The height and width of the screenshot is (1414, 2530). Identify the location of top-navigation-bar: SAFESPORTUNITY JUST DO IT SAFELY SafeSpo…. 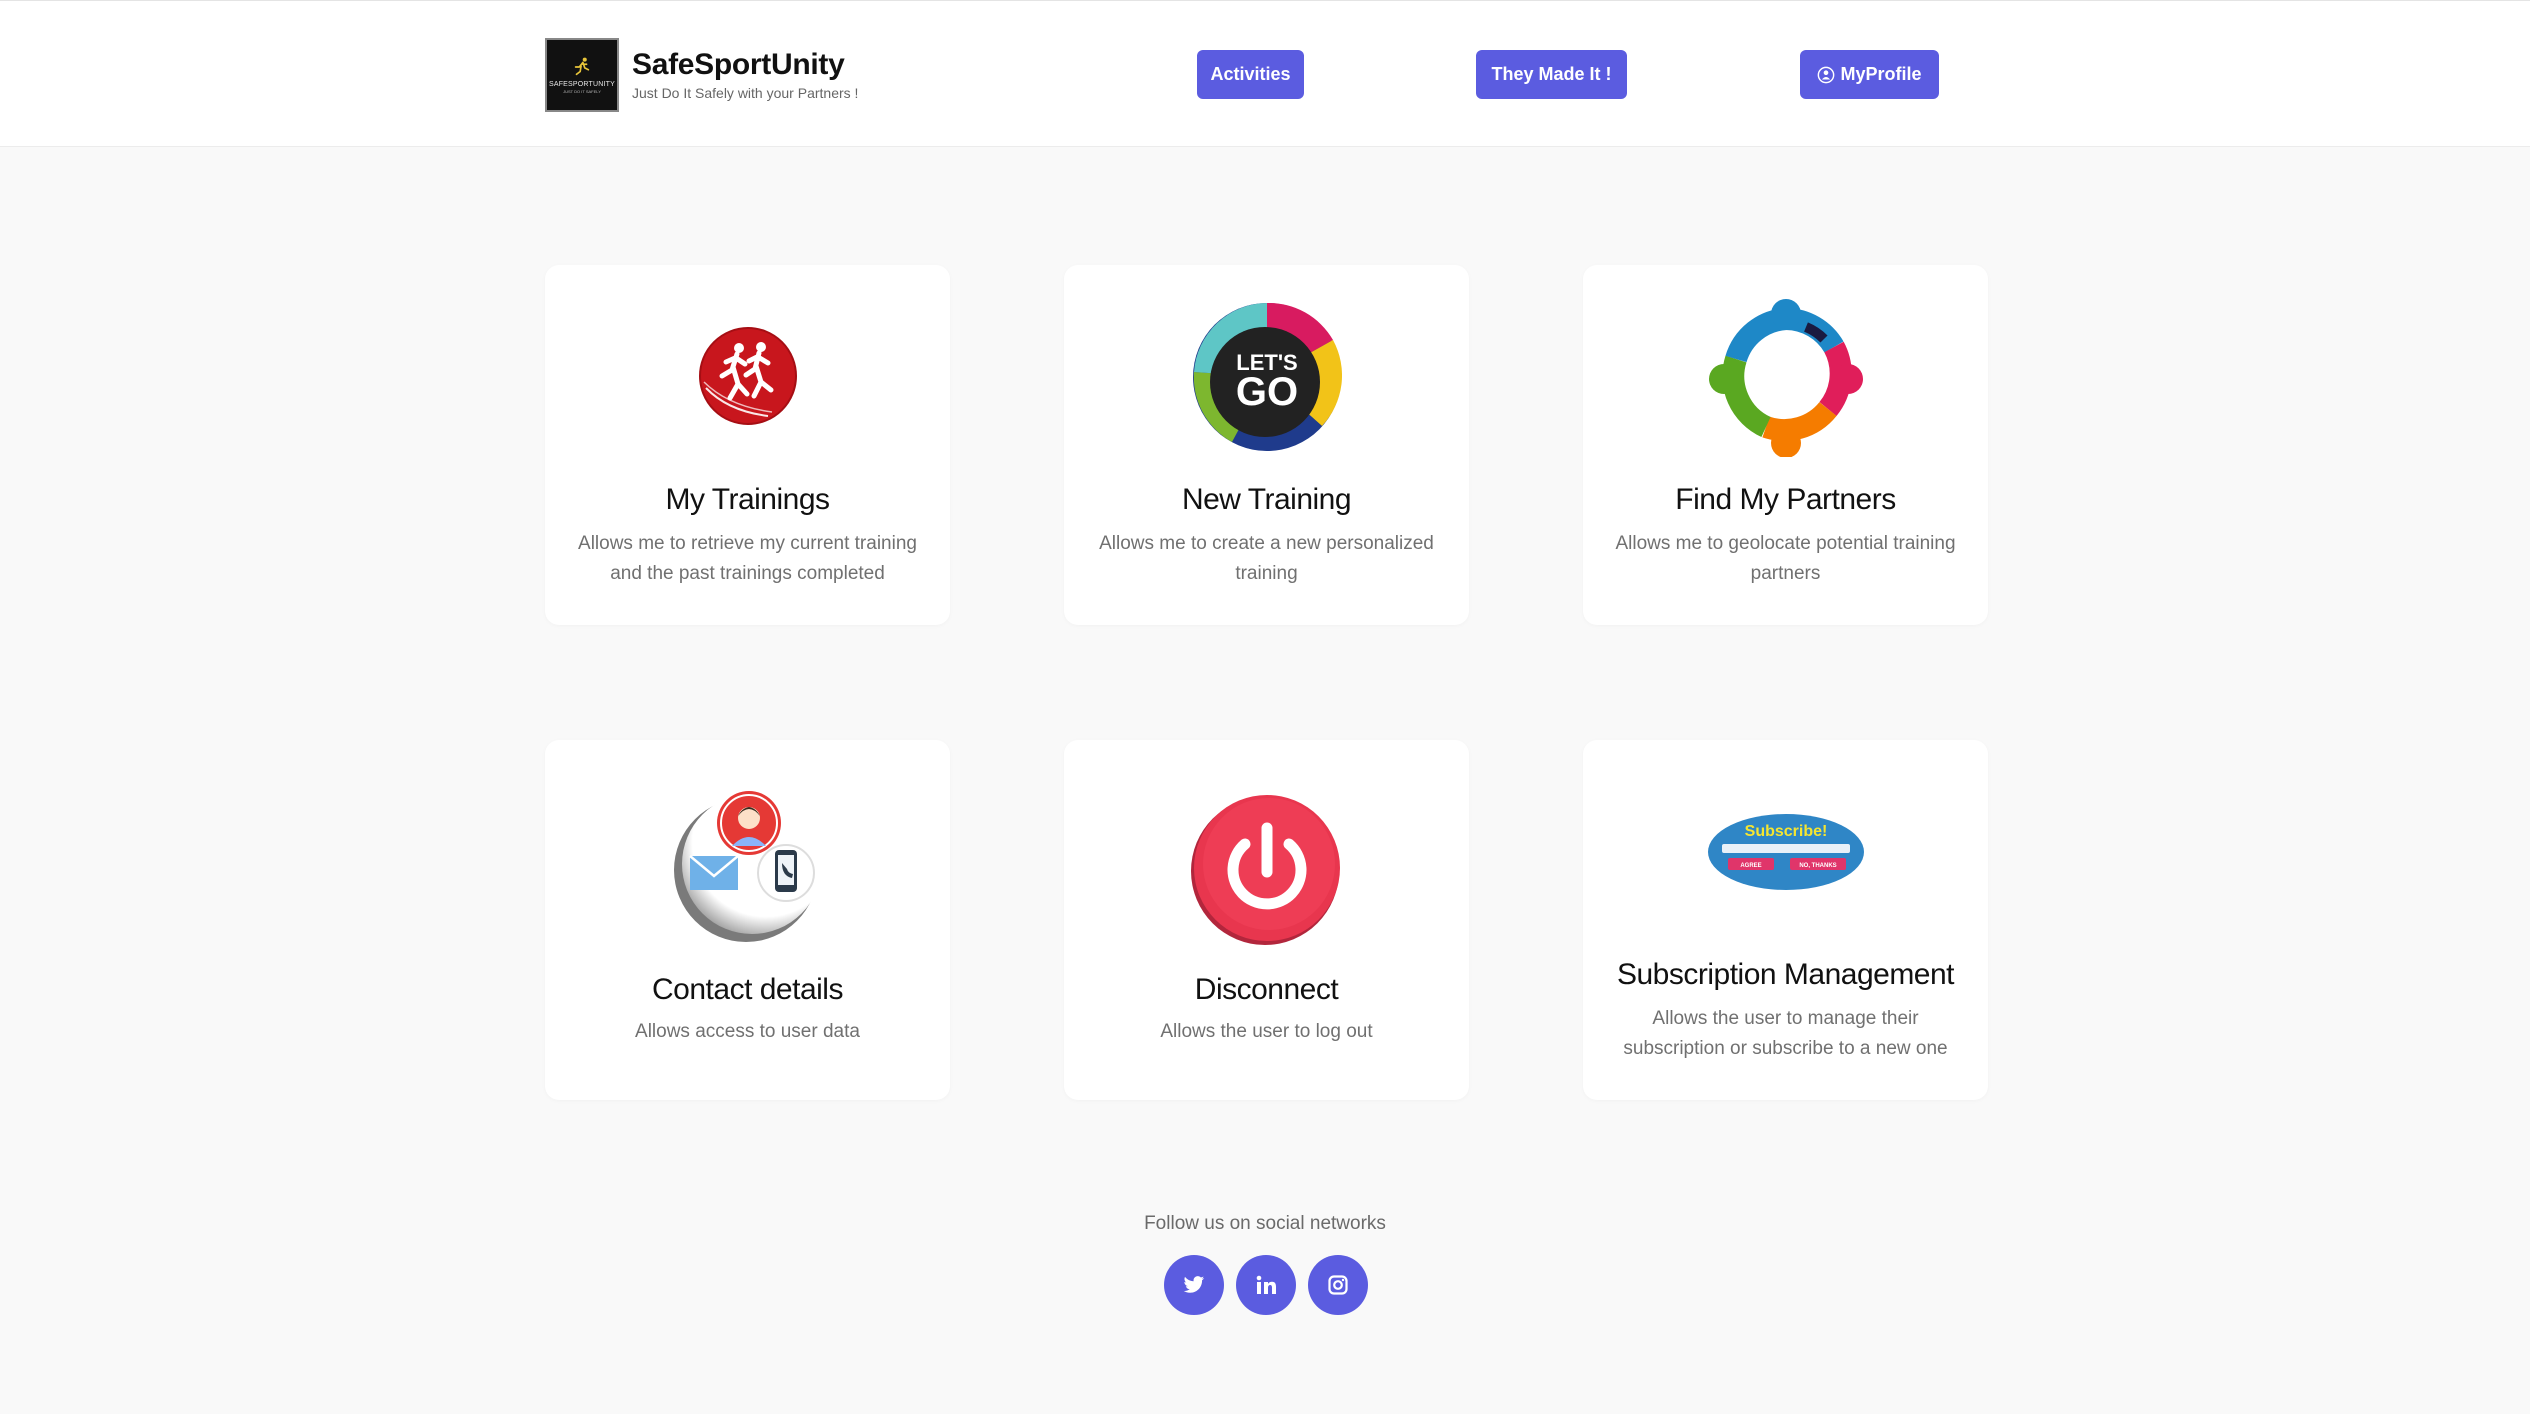
(1265, 73).